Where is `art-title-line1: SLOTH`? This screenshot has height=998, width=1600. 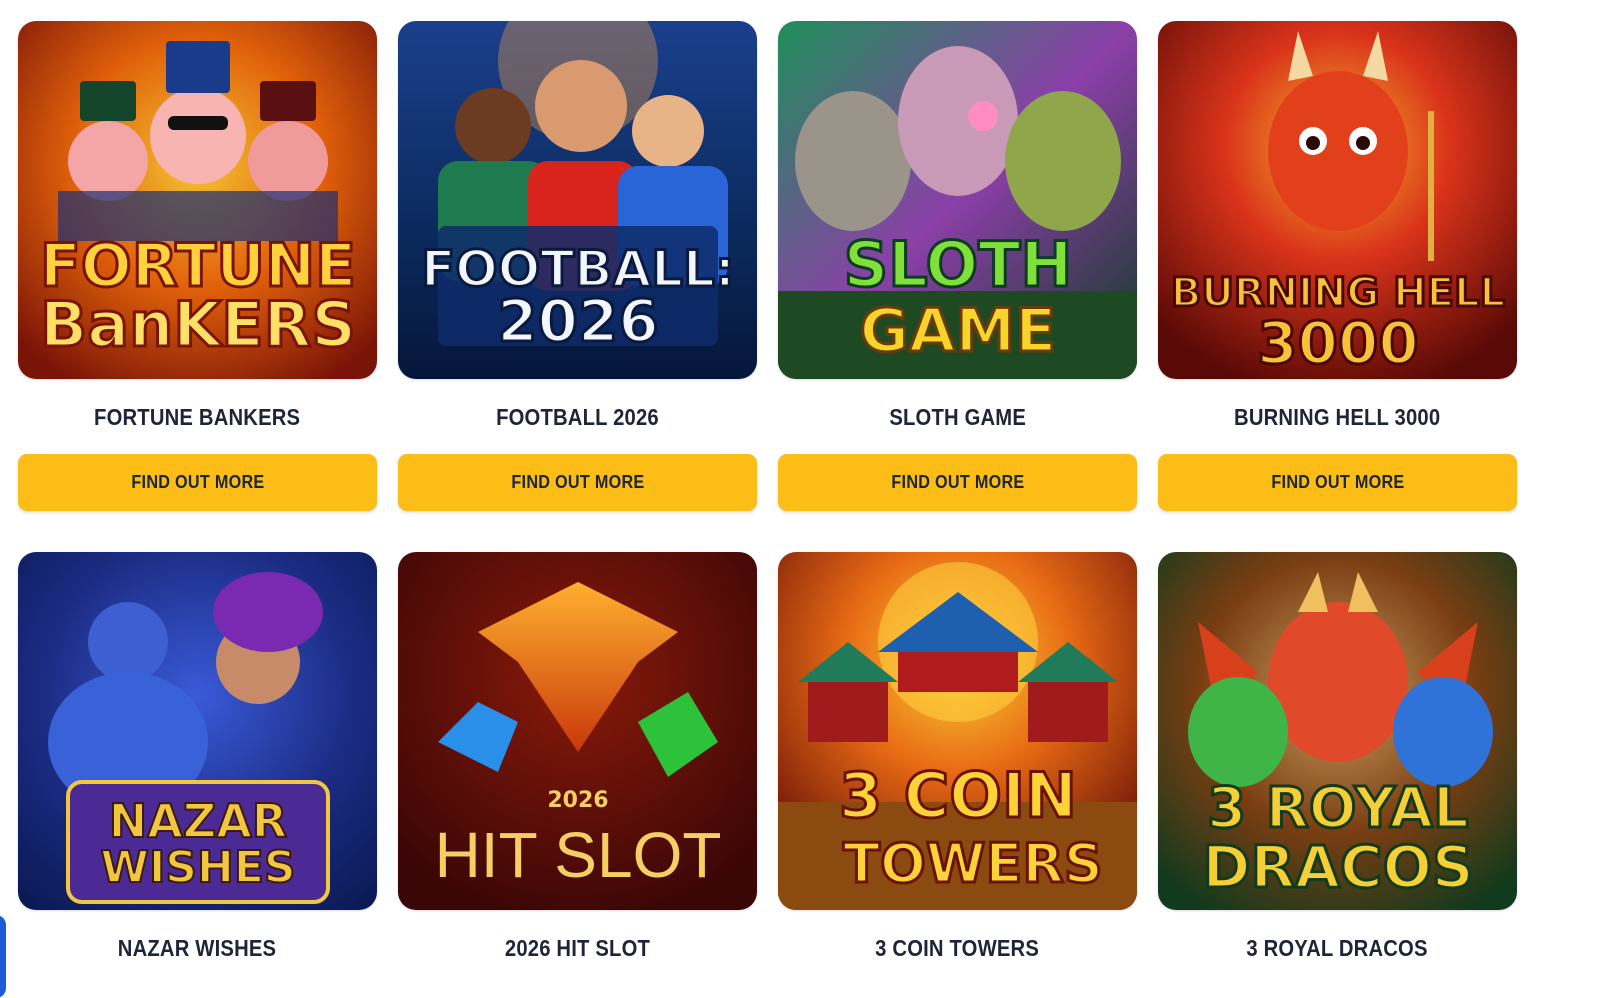 art-title-line1: SLOTH is located at coordinates (958, 264).